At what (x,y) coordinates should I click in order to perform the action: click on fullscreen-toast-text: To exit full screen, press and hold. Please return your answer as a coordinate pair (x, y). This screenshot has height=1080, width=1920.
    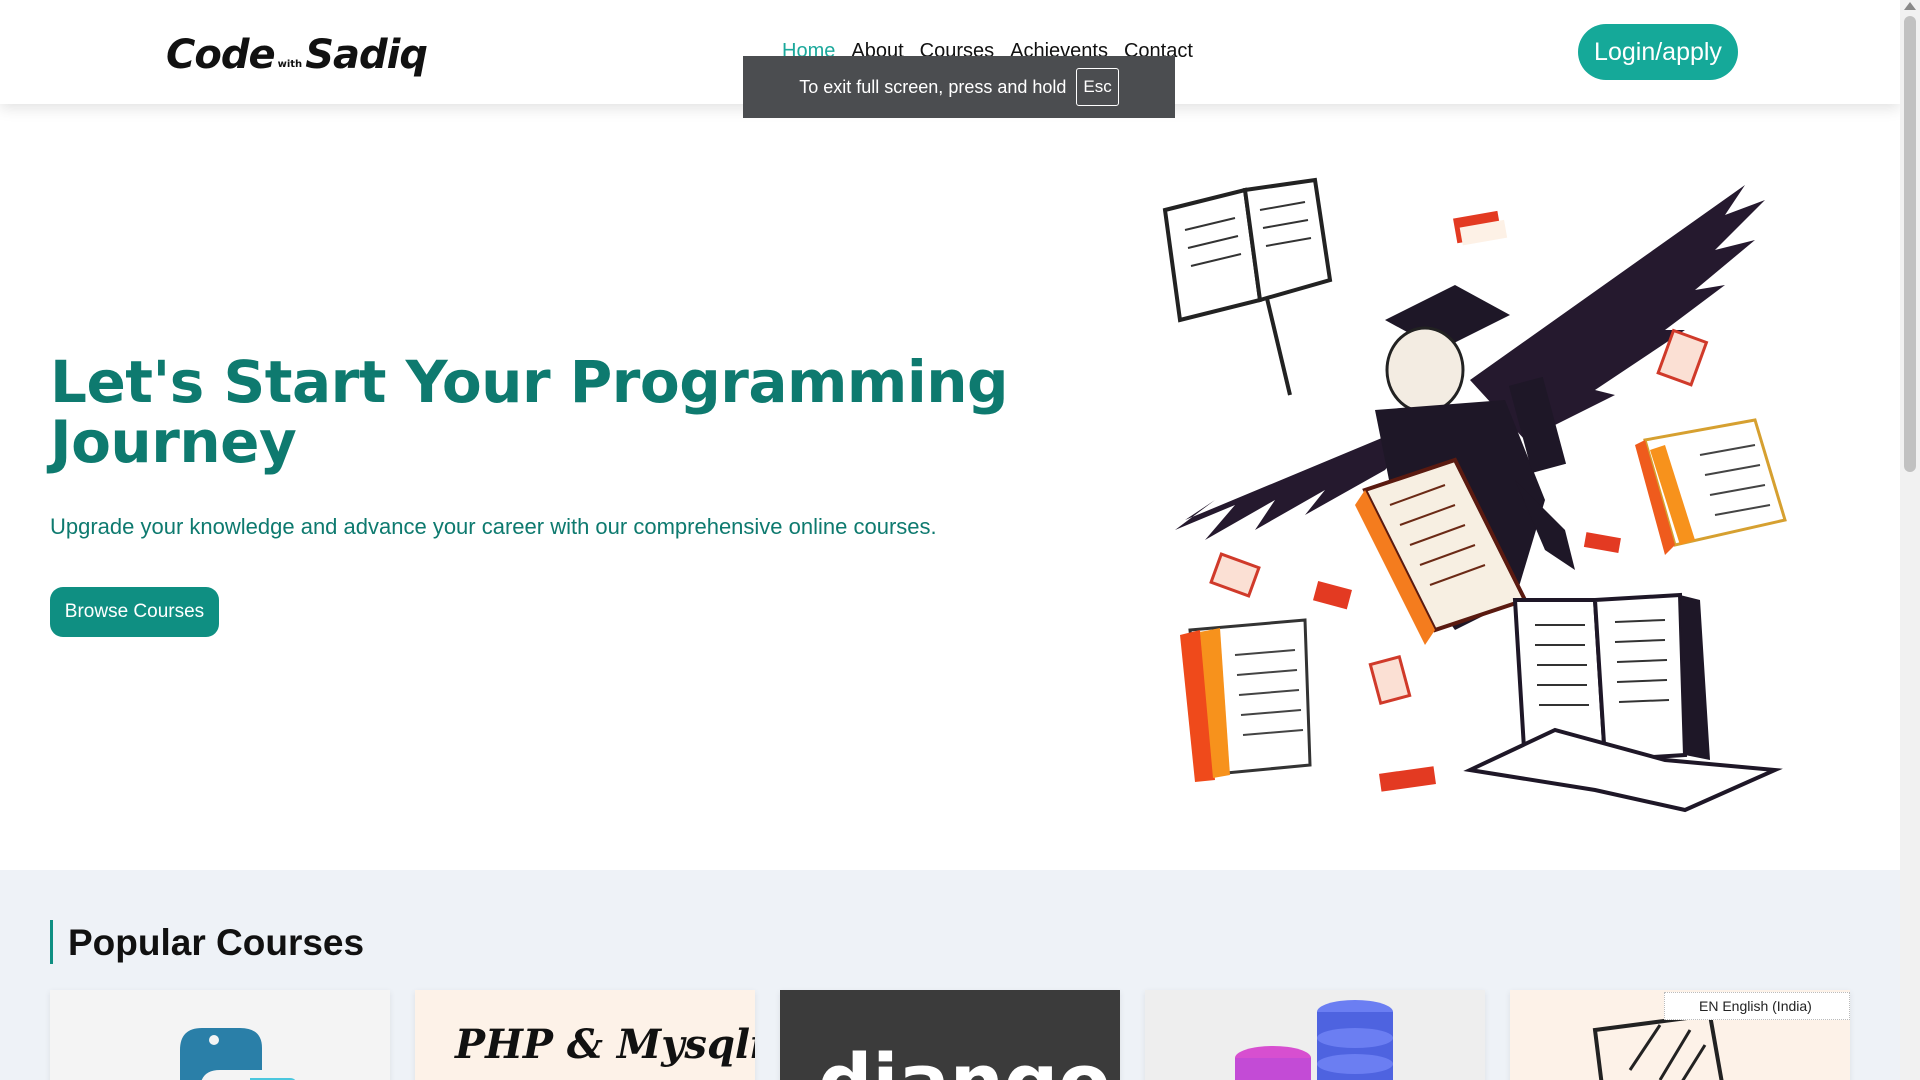
    Looking at the image, I should click on (933, 86).